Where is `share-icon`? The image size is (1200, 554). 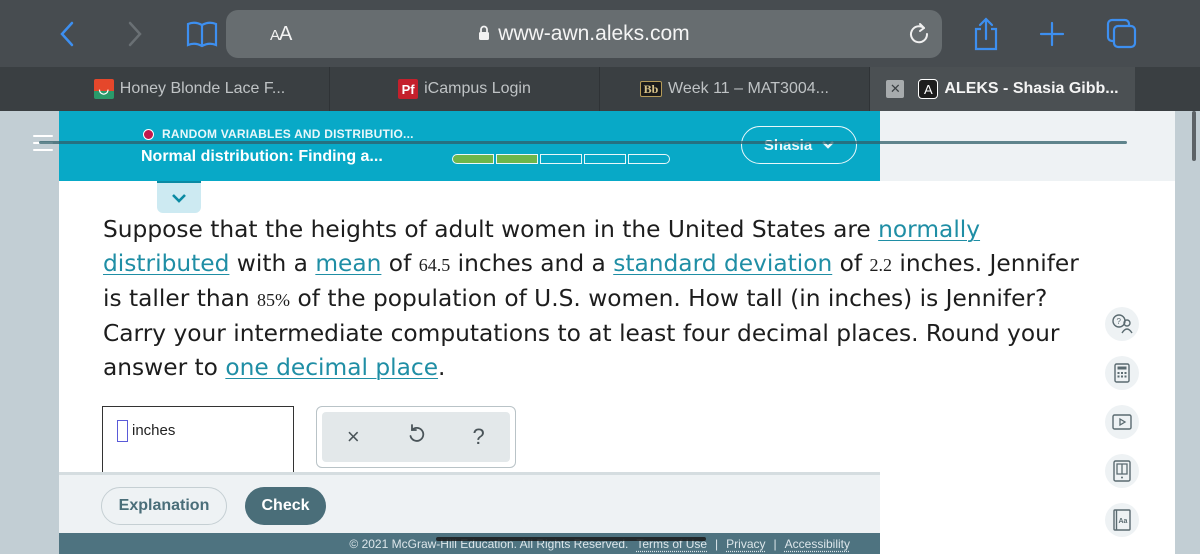 share-icon is located at coordinates (986, 34).